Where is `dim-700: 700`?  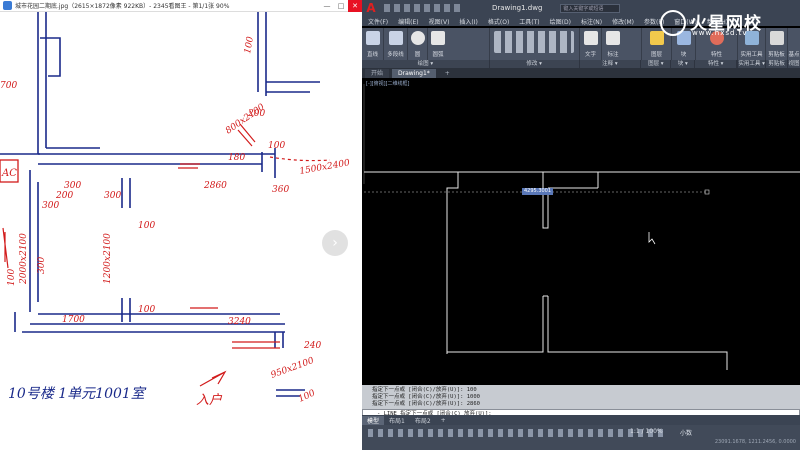
dim-700: 700 is located at coordinates (8, 86).